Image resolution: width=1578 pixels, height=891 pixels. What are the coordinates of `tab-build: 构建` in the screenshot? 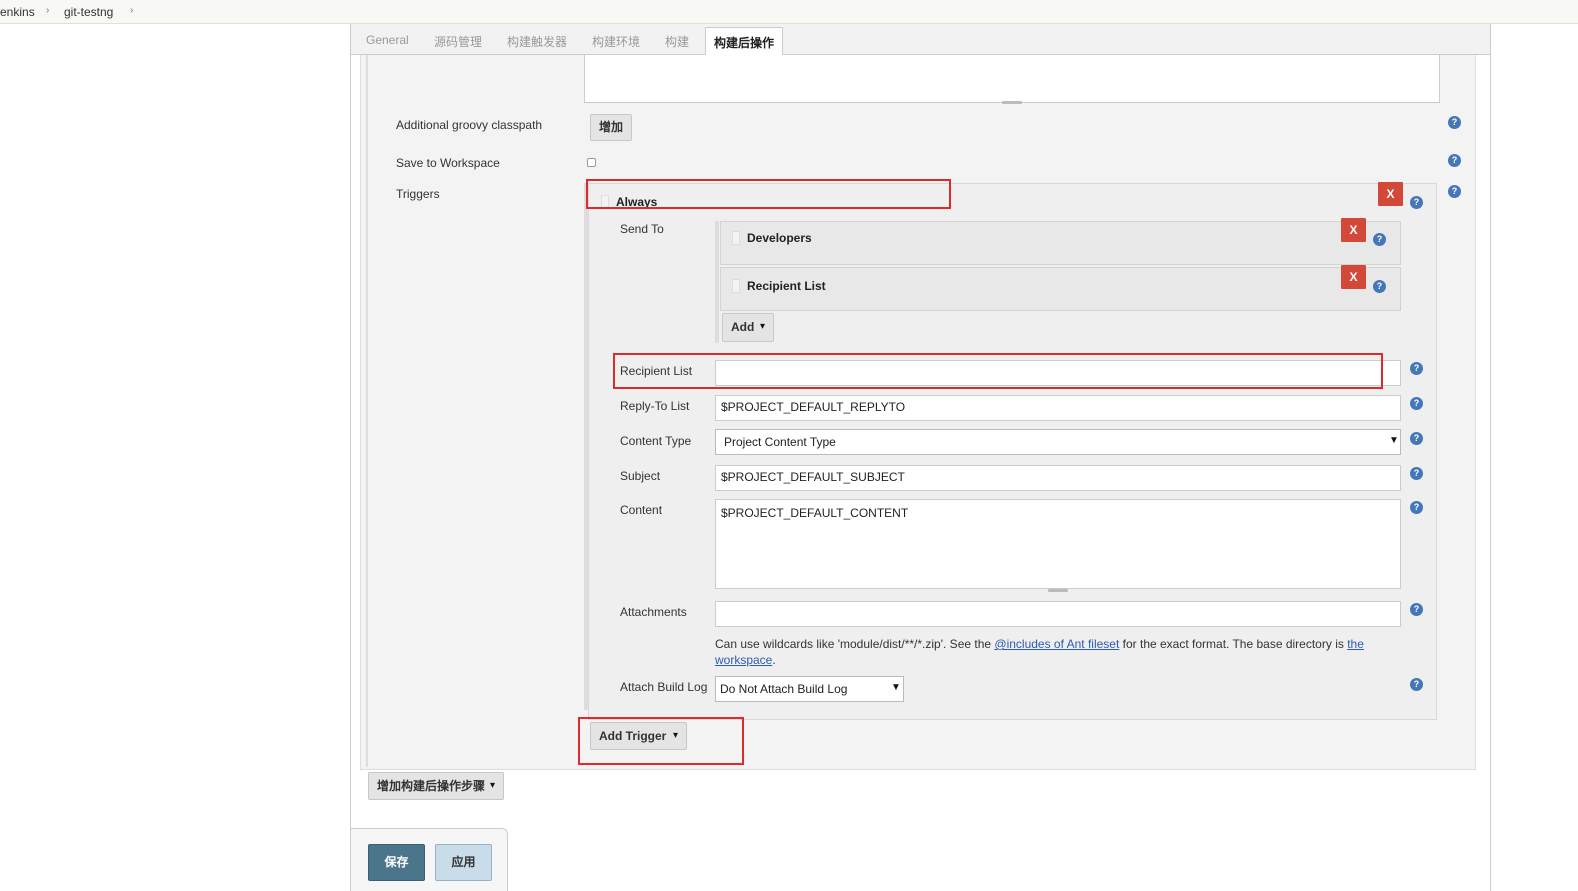 It's located at (677, 41).